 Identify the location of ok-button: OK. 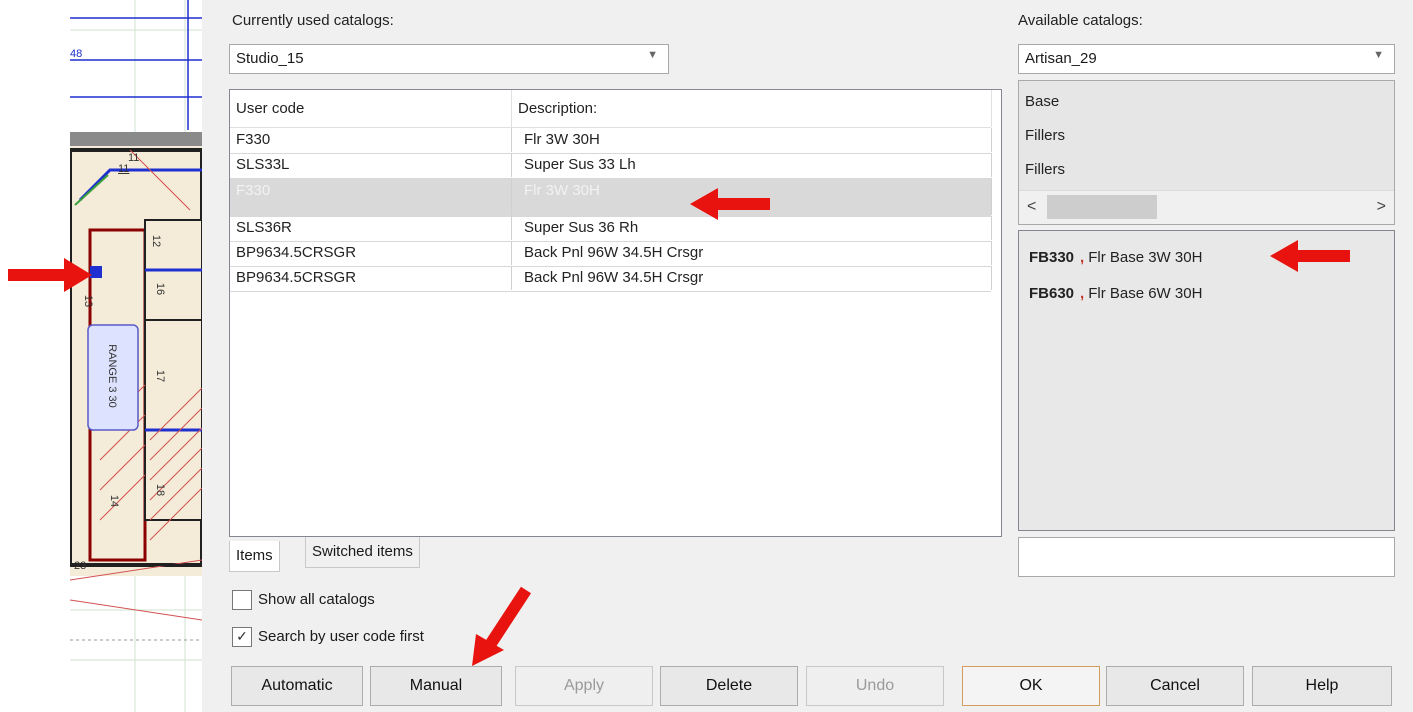
(1031, 686).